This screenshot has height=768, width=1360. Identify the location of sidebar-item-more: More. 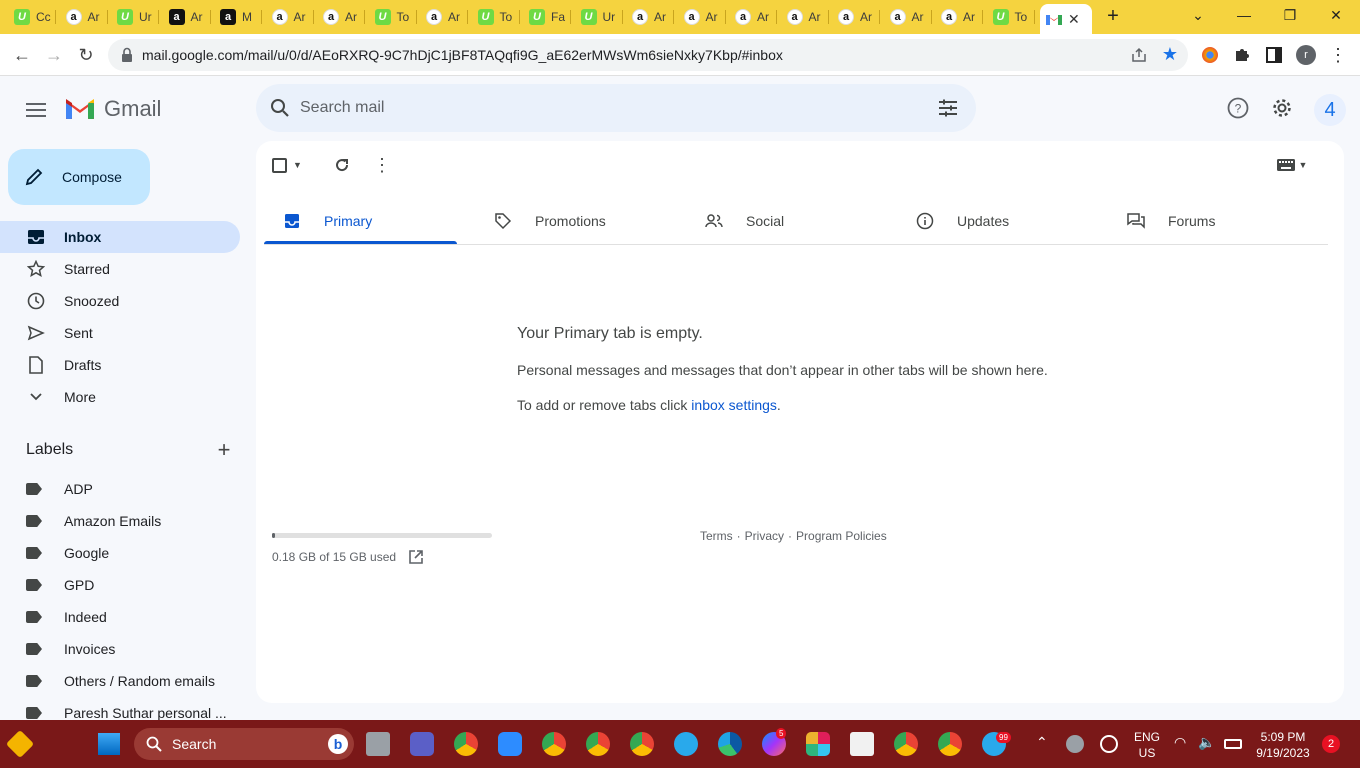
(120, 397).